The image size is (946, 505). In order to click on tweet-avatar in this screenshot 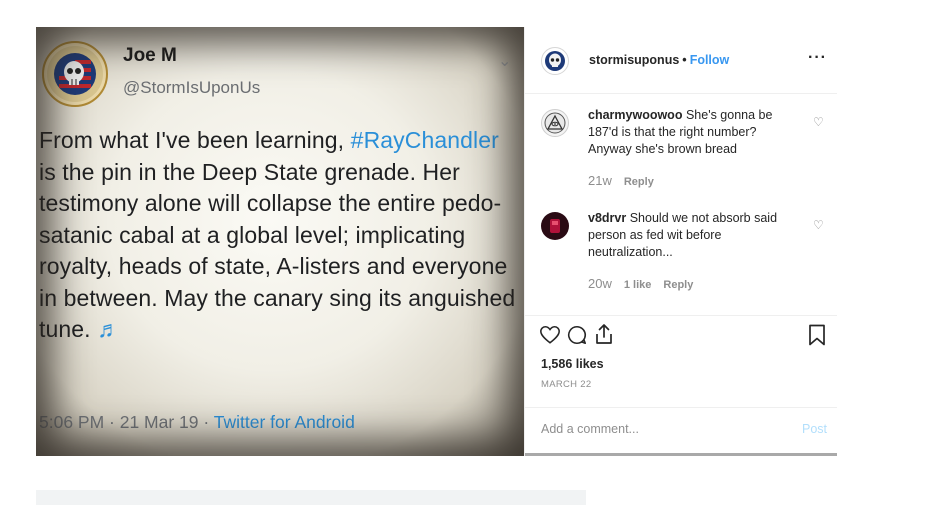, I will do `click(75, 74)`.